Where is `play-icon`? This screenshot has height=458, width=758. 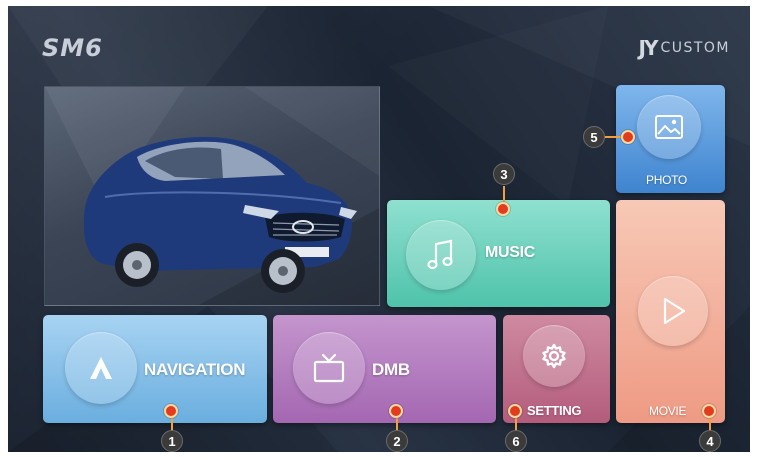
play-icon is located at coordinates (674, 311).